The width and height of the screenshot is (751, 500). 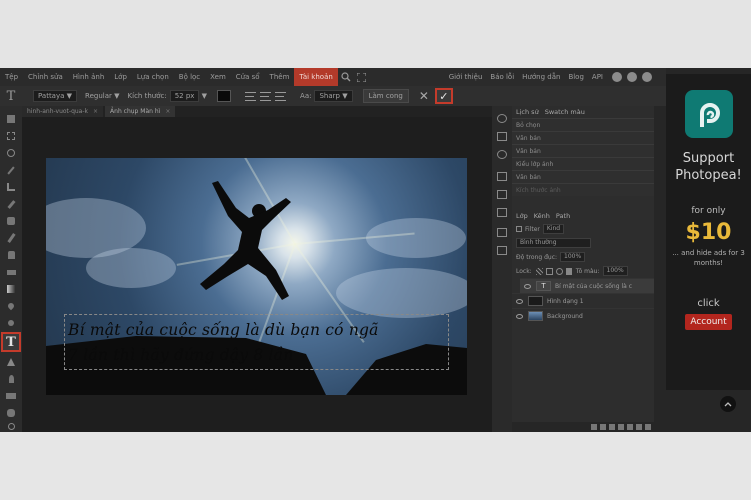 What do you see at coordinates (11, 413) in the screenshot?
I see `hand-tool-icon` at bounding box center [11, 413].